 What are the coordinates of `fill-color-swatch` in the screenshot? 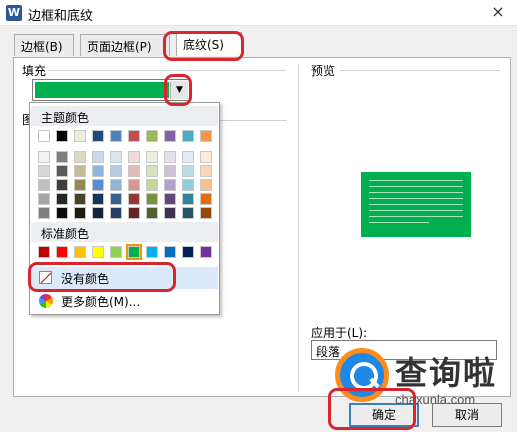 It's located at (102, 90).